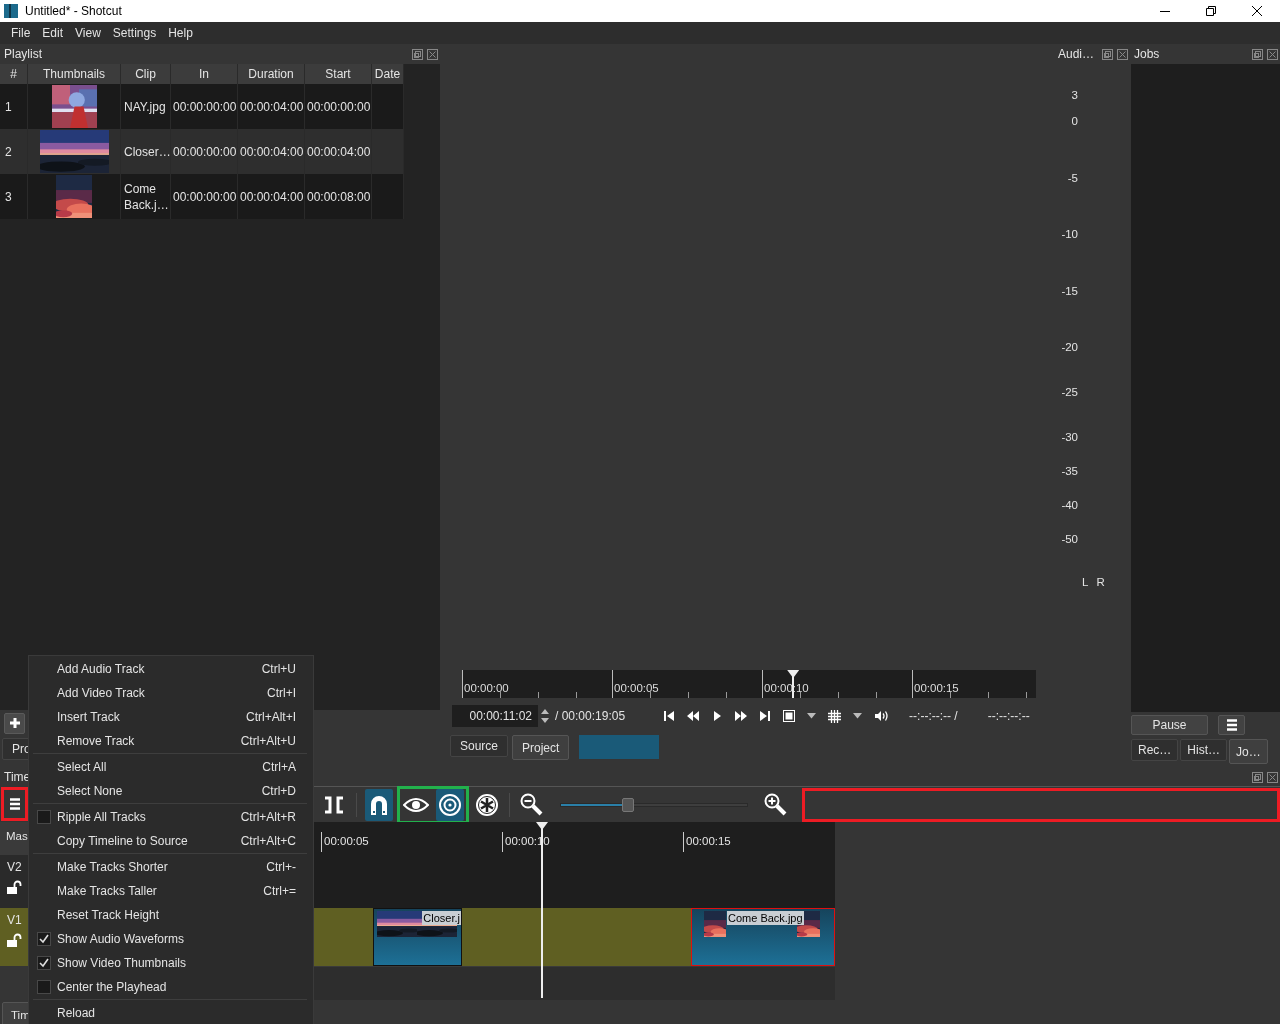  What do you see at coordinates (176, 963) in the screenshot?
I see `menu-item: Show Video Thumbnails` at bounding box center [176, 963].